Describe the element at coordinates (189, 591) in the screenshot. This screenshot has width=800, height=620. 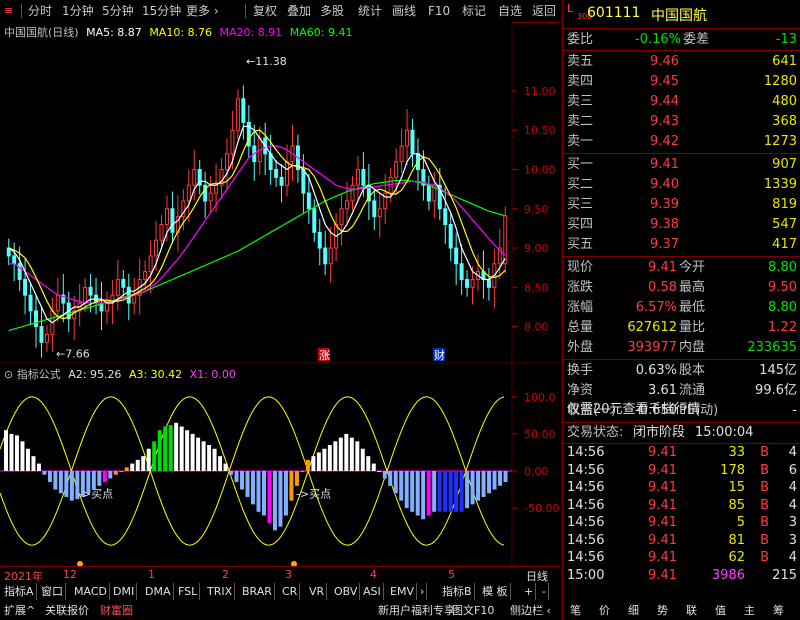
I see `tab-FSL: FSL` at that location.